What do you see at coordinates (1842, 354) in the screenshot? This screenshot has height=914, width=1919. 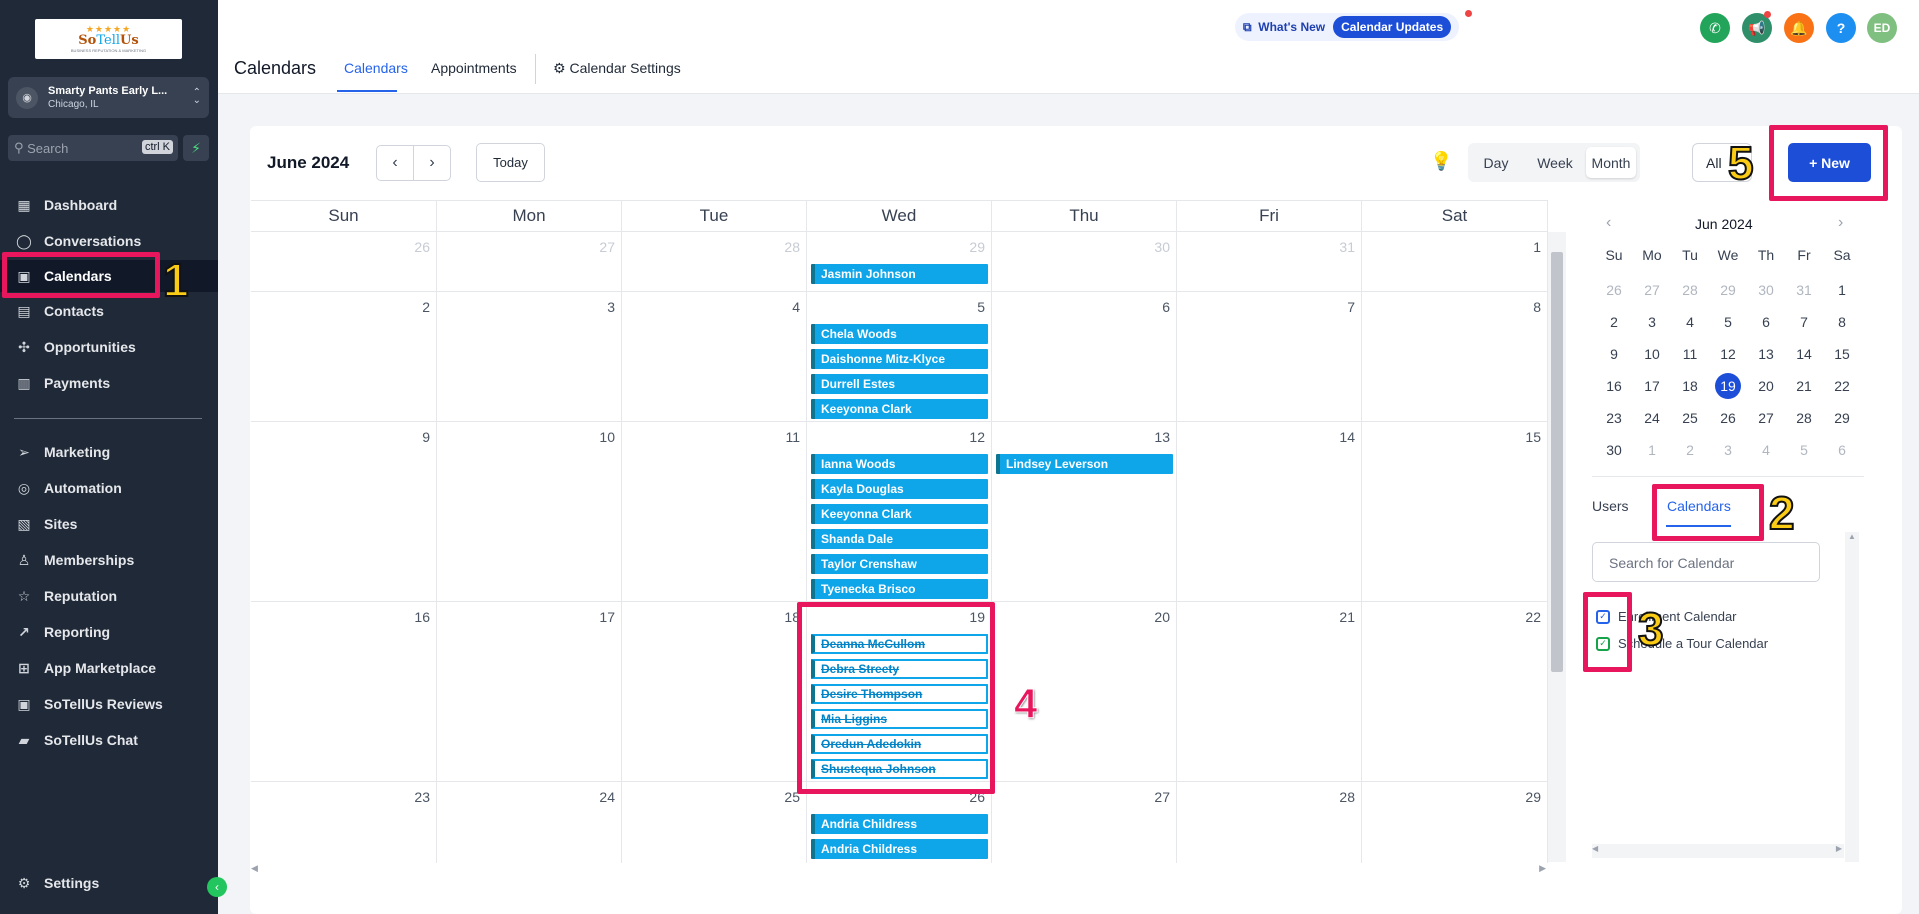 I see `mini-day: 15` at bounding box center [1842, 354].